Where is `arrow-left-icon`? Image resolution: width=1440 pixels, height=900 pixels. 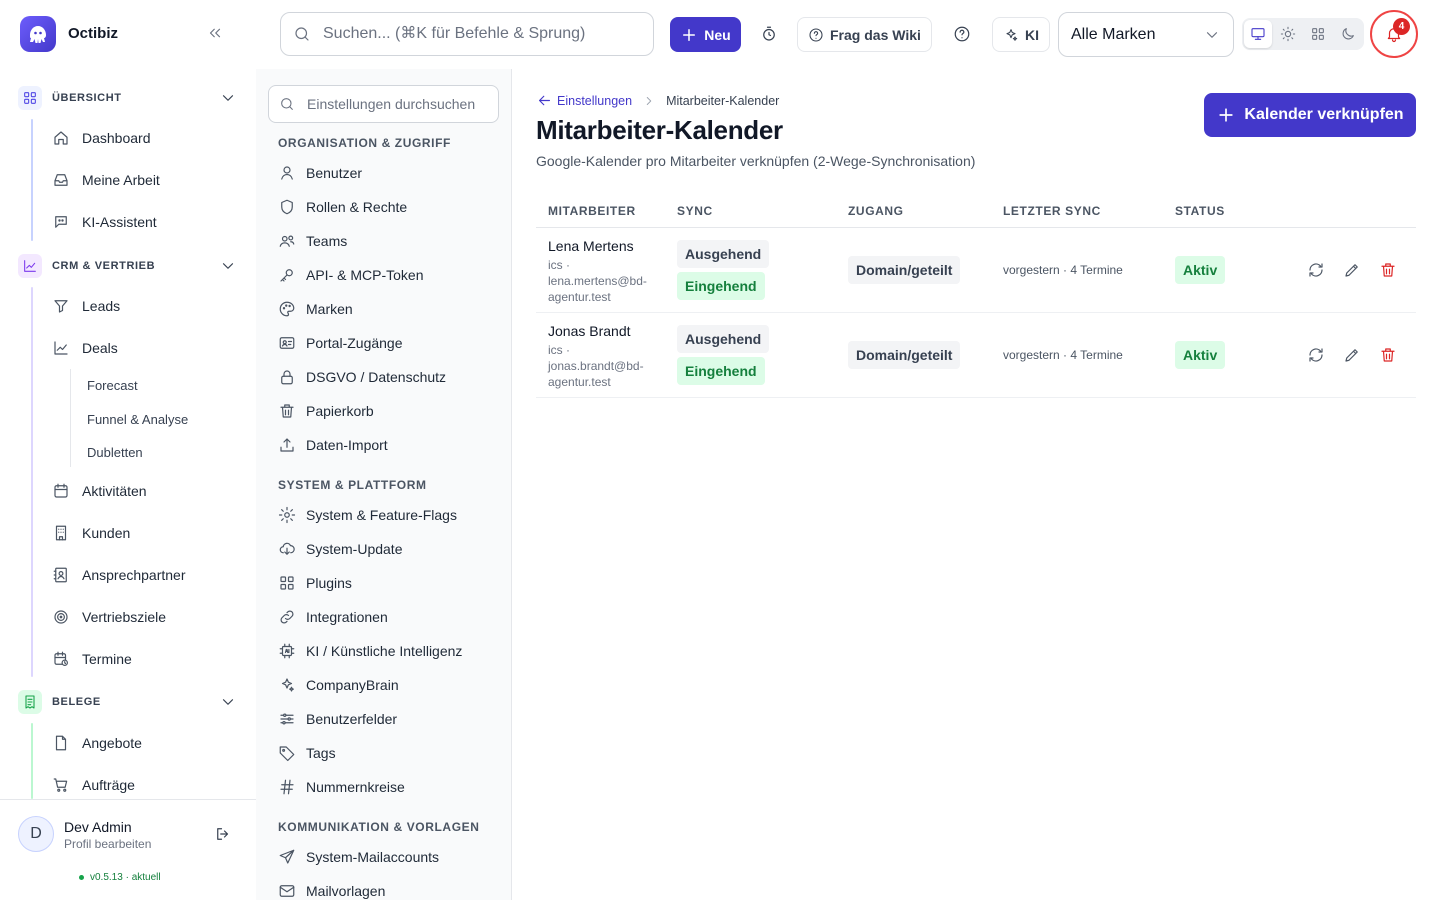
arrow-left-icon is located at coordinates (544, 100).